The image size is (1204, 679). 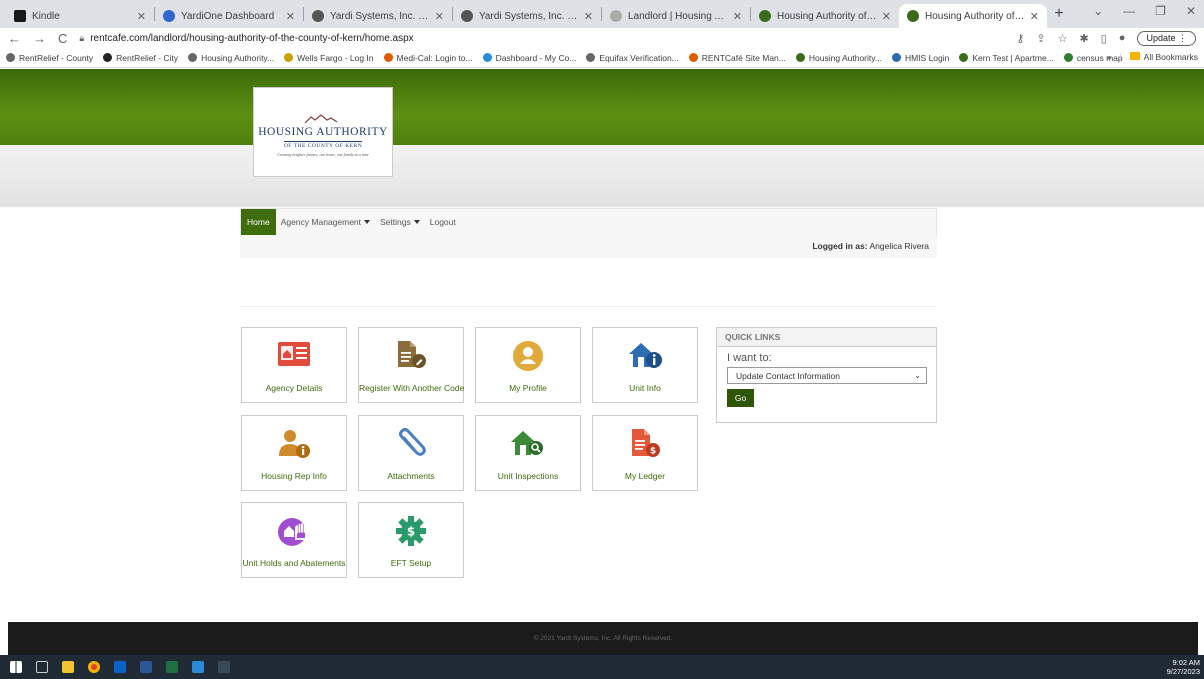 What do you see at coordinates (16, 667) in the screenshot?
I see `windows-start-icon` at bounding box center [16, 667].